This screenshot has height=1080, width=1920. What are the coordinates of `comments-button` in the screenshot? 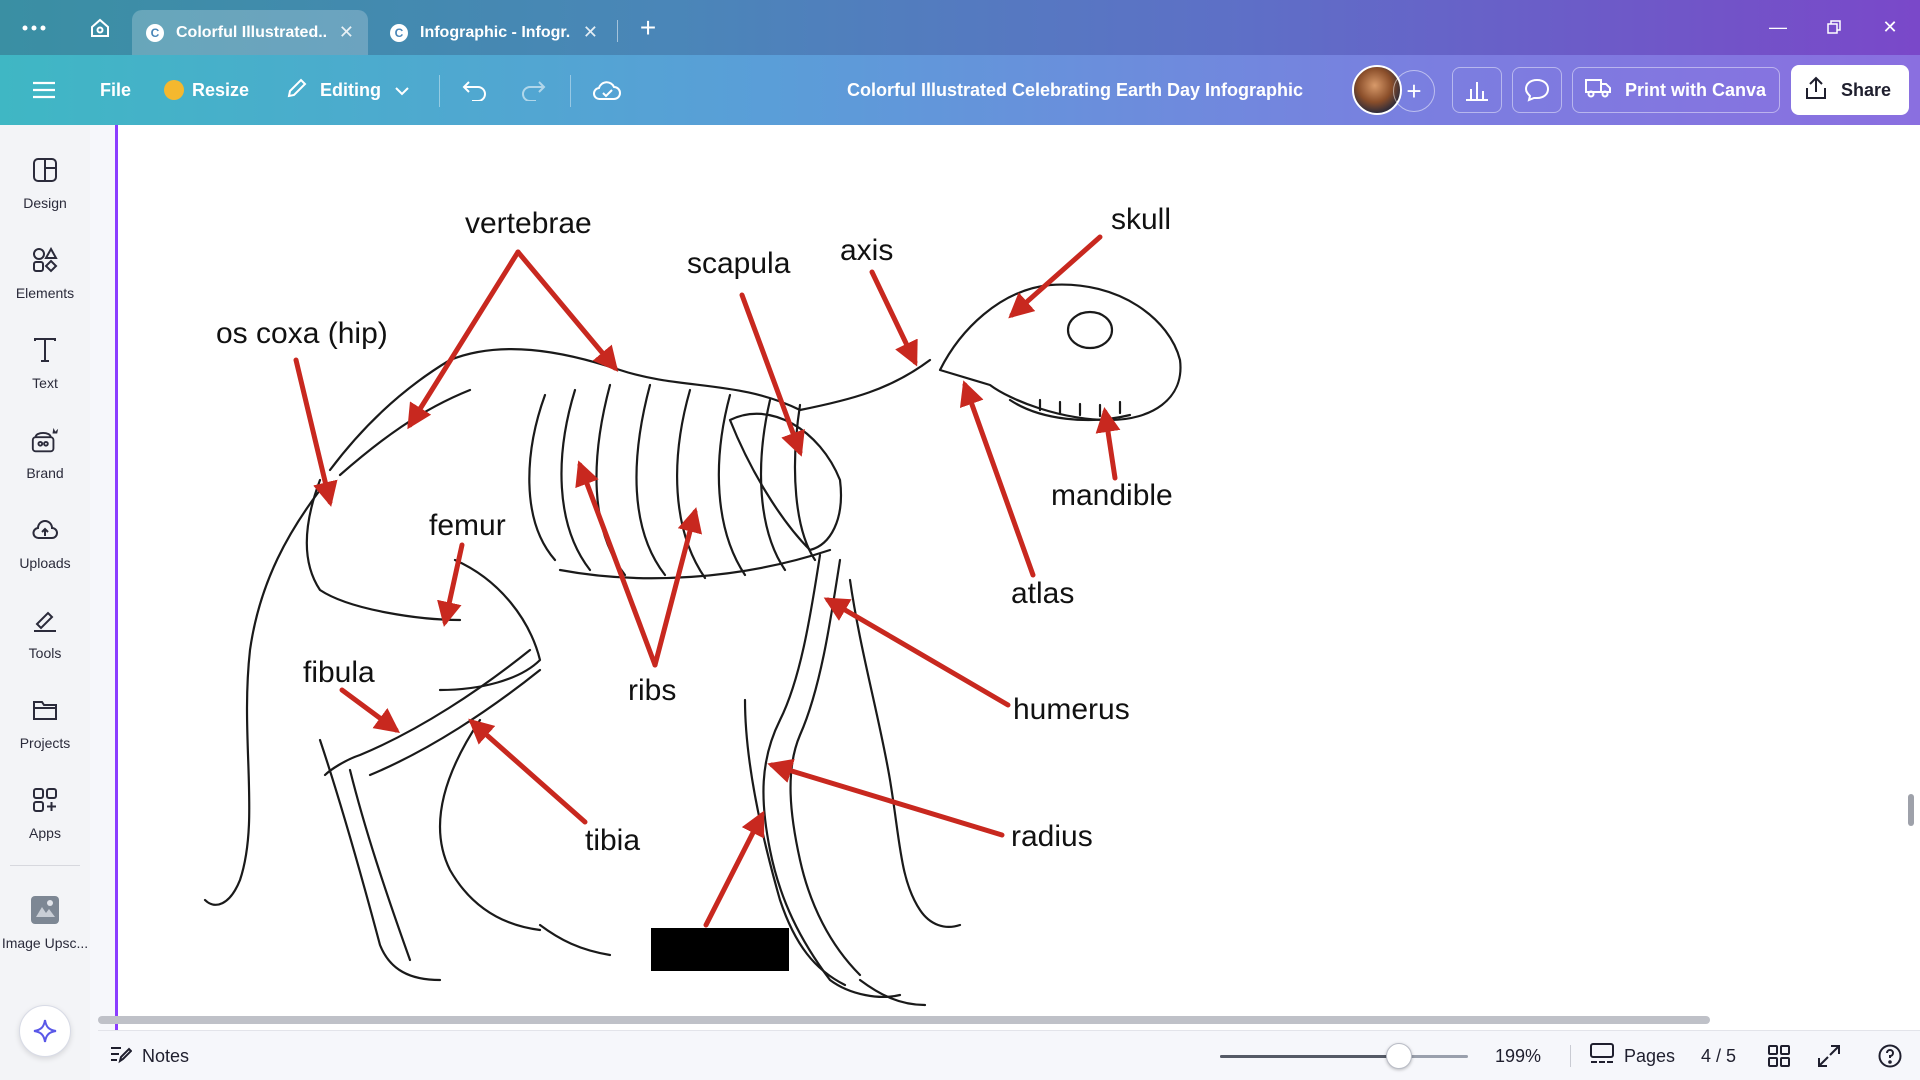 It's located at (1537, 90).